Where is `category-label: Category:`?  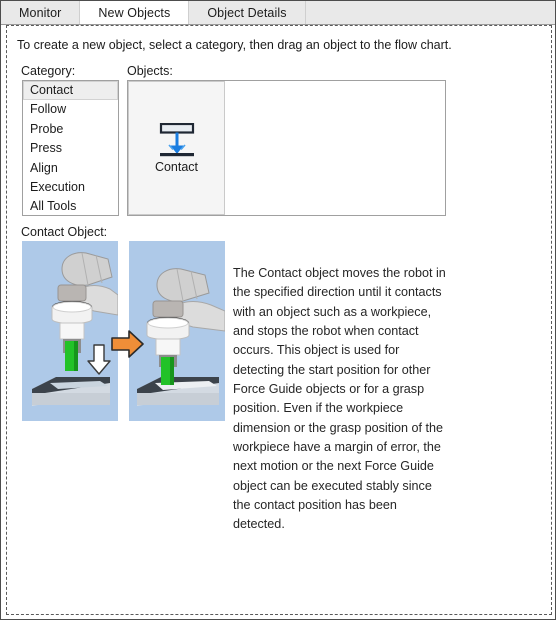
category-label: Category: is located at coordinates (48, 71).